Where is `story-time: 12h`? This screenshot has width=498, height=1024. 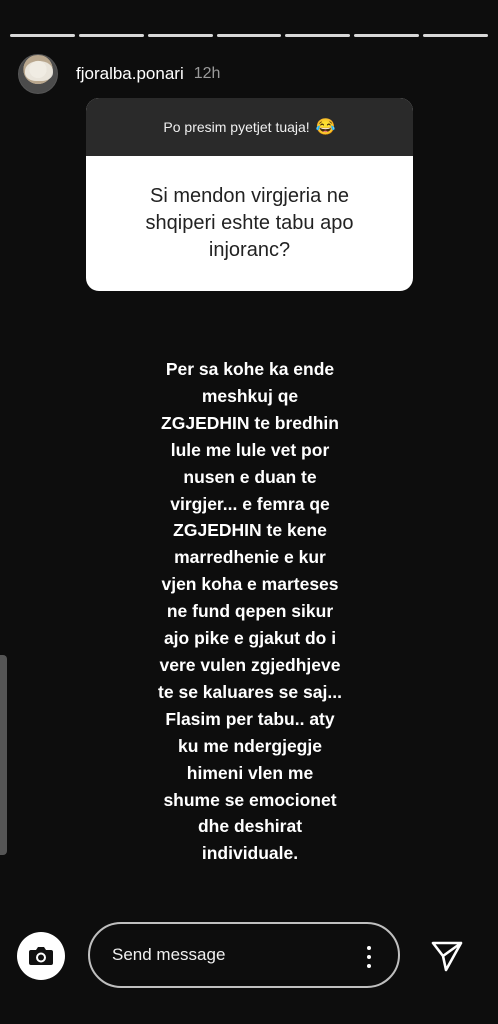
story-time: 12h is located at coordinates (207, 73).